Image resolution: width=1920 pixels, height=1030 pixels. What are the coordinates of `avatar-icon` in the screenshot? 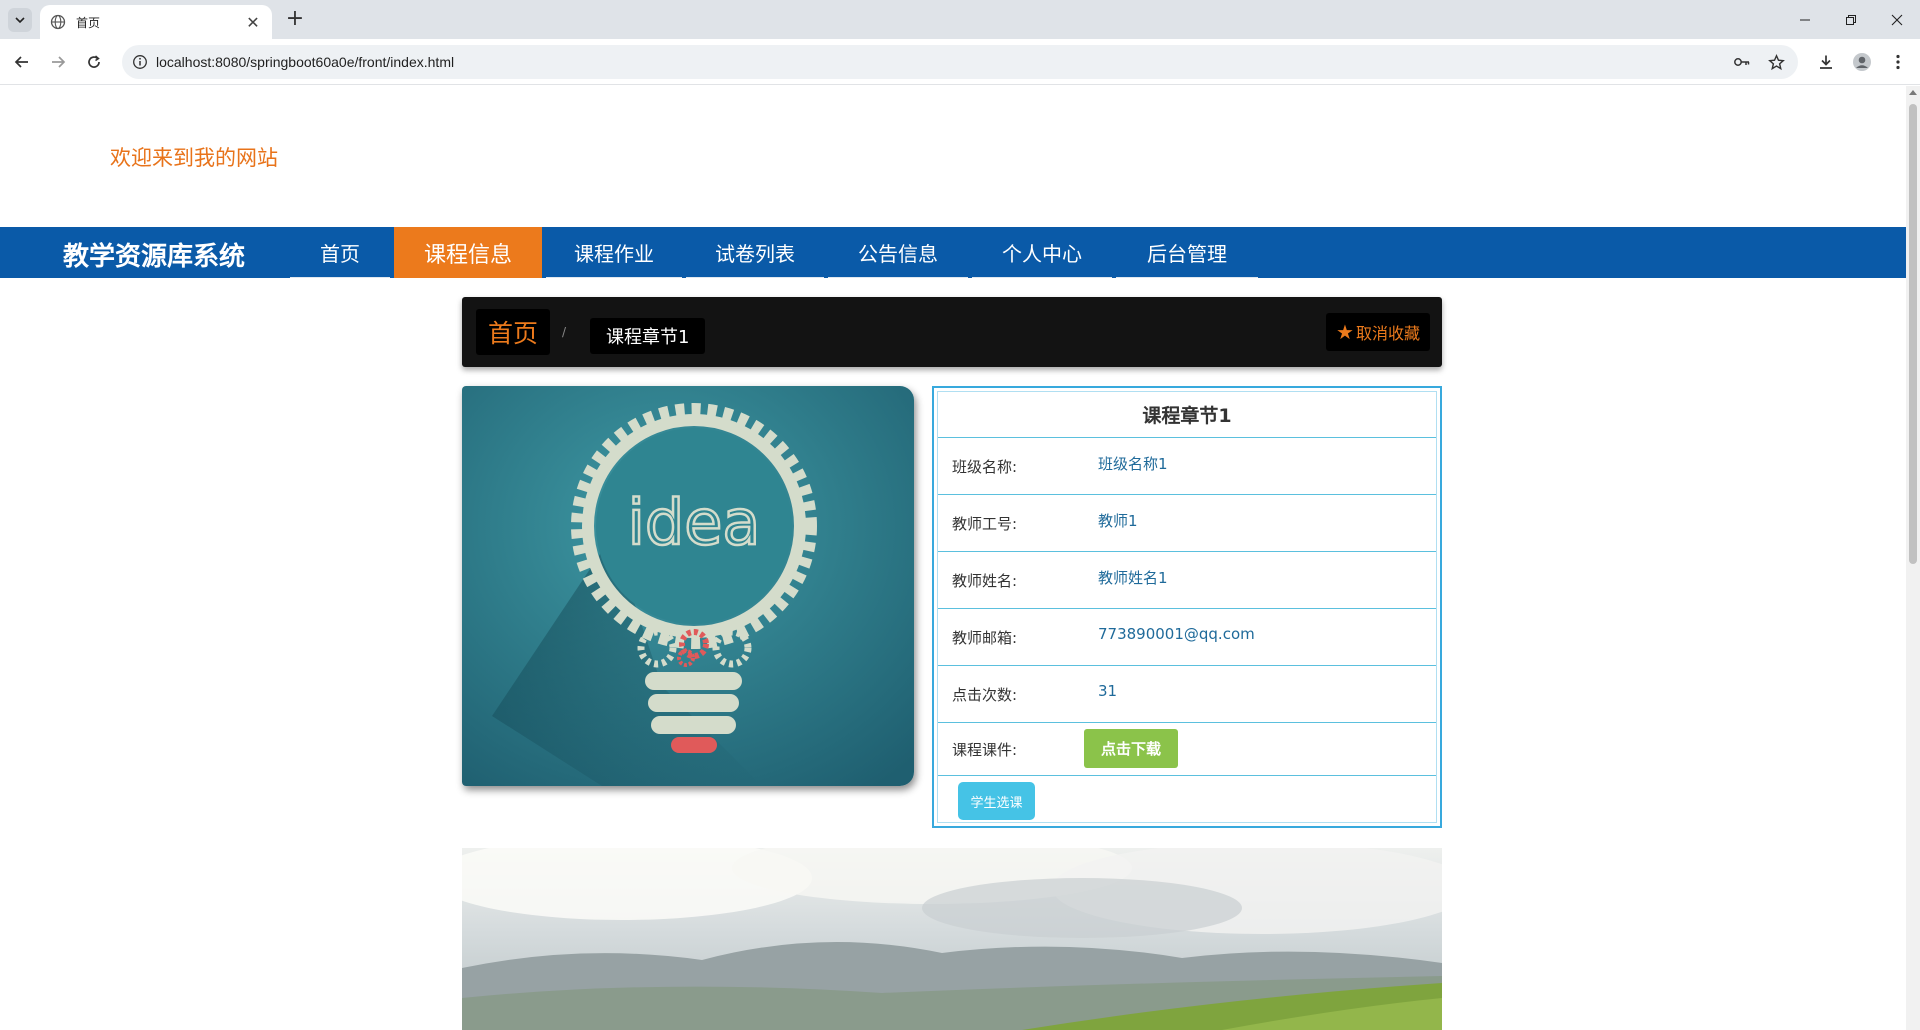 It's located at (1862, 62).